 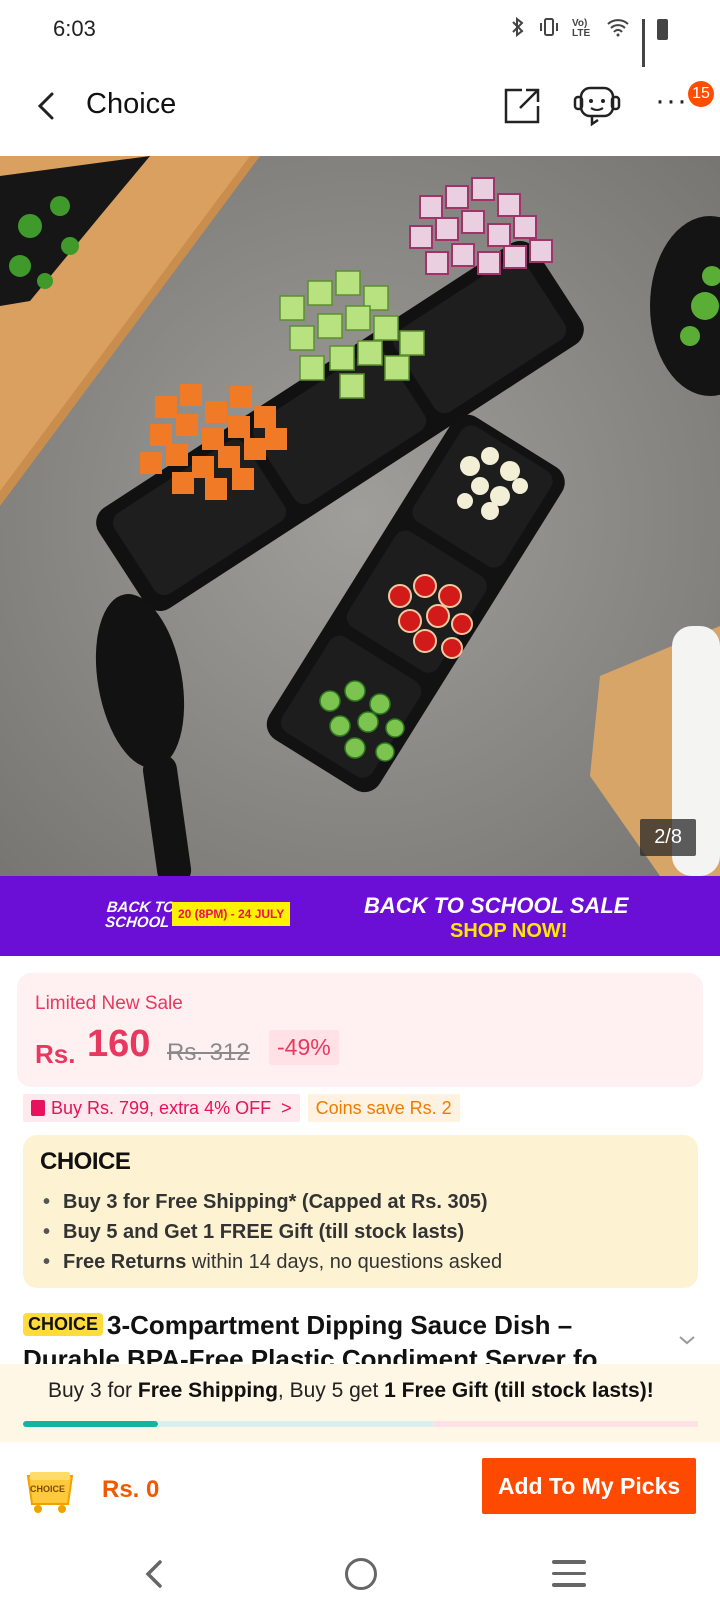 What do you see at coordinates (581, 28) in the screenshot?
I see `volte-icon: Vo) LTE` at bounding box center [581, 28].